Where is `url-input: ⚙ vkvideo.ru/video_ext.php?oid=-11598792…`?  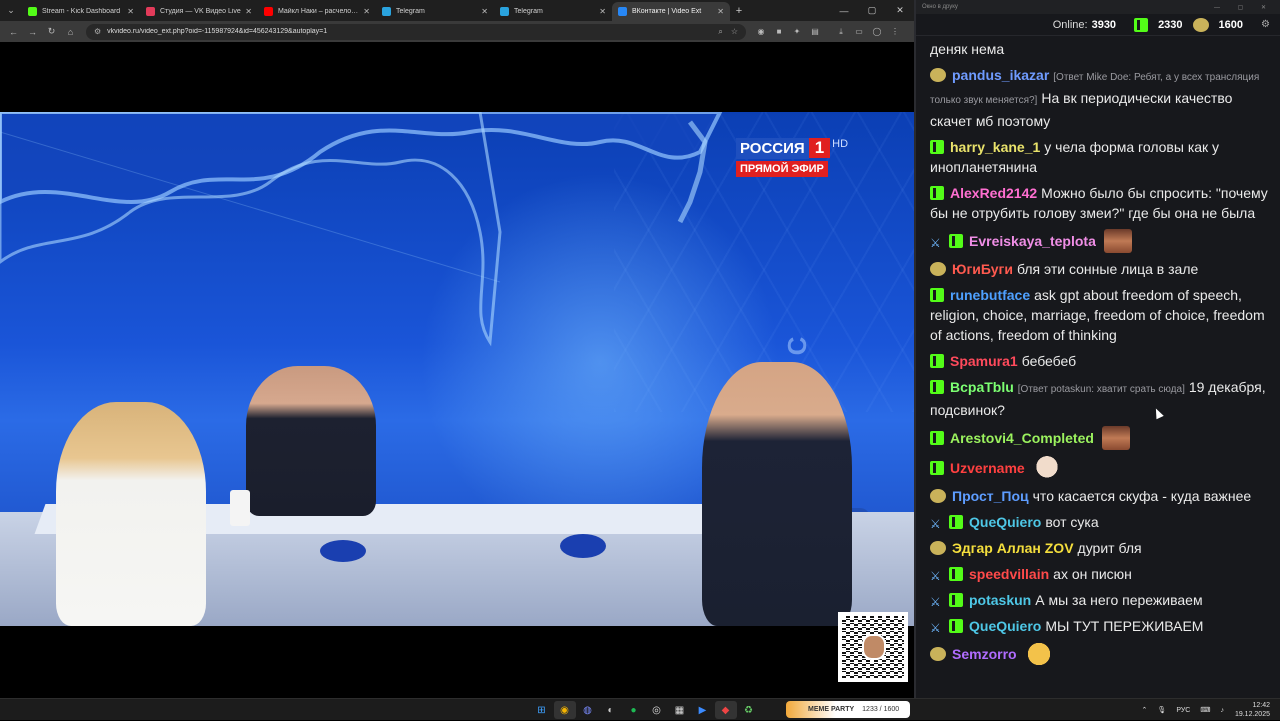
url-input: ⚙ vkvideo.ru/video_ext.php?oid=-11598792… is located at coordinates (416, 31).